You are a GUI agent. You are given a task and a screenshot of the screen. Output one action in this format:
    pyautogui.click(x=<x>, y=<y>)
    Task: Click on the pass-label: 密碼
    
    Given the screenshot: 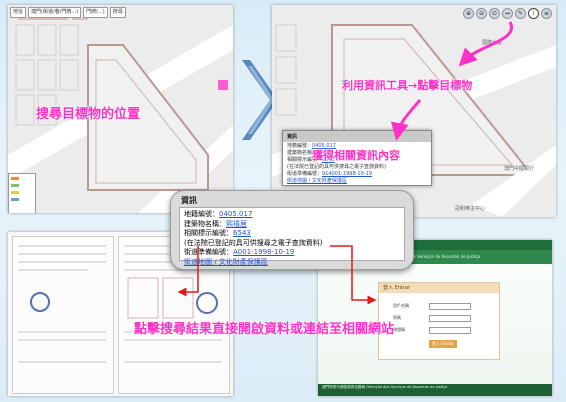 What is the action you would take?
    pyautogui.click(x=397, y=317)
    